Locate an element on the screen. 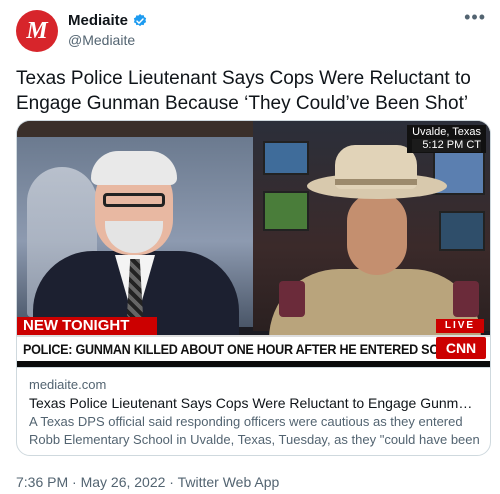  avatar-letter: M is located at coordinates (37, 31).